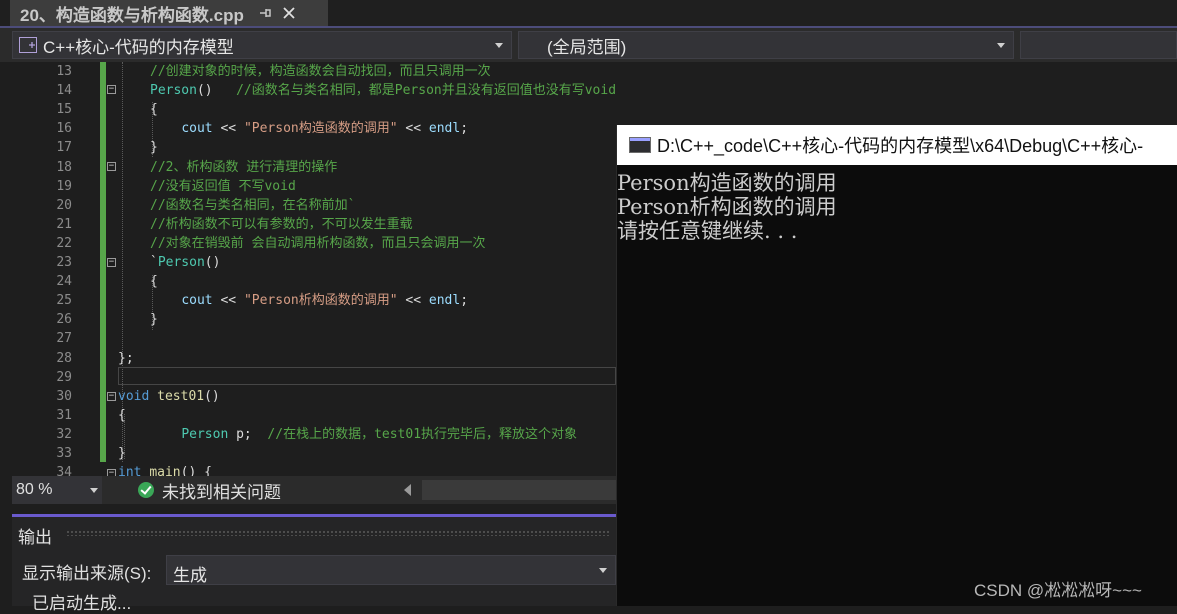 The image size is (1177, 614). What do you see at coordinates (64, 396) in the screenshot?
I see `line-number: 30` at bounding box center [64, 396].